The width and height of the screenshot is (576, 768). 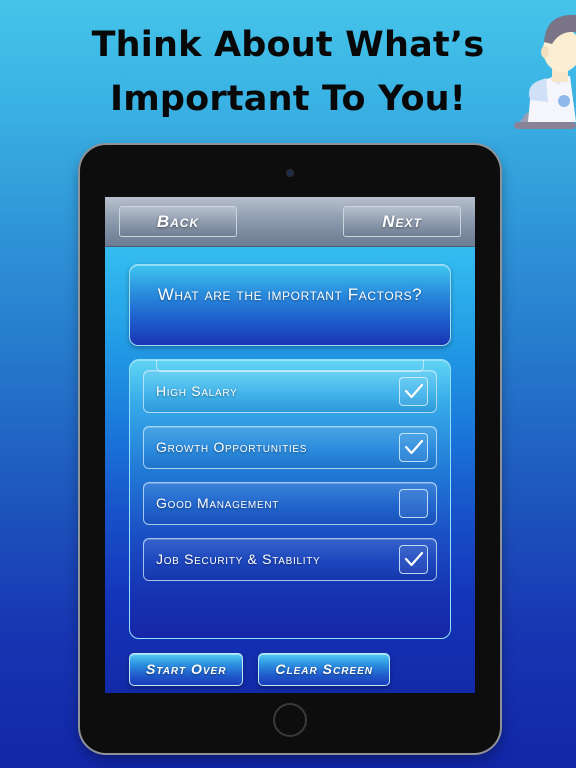 What do you see at coordinates (324, 669) in the screenshot?
I see `clear-screen-button: Clear Screen` at bounding box center [324, 669].